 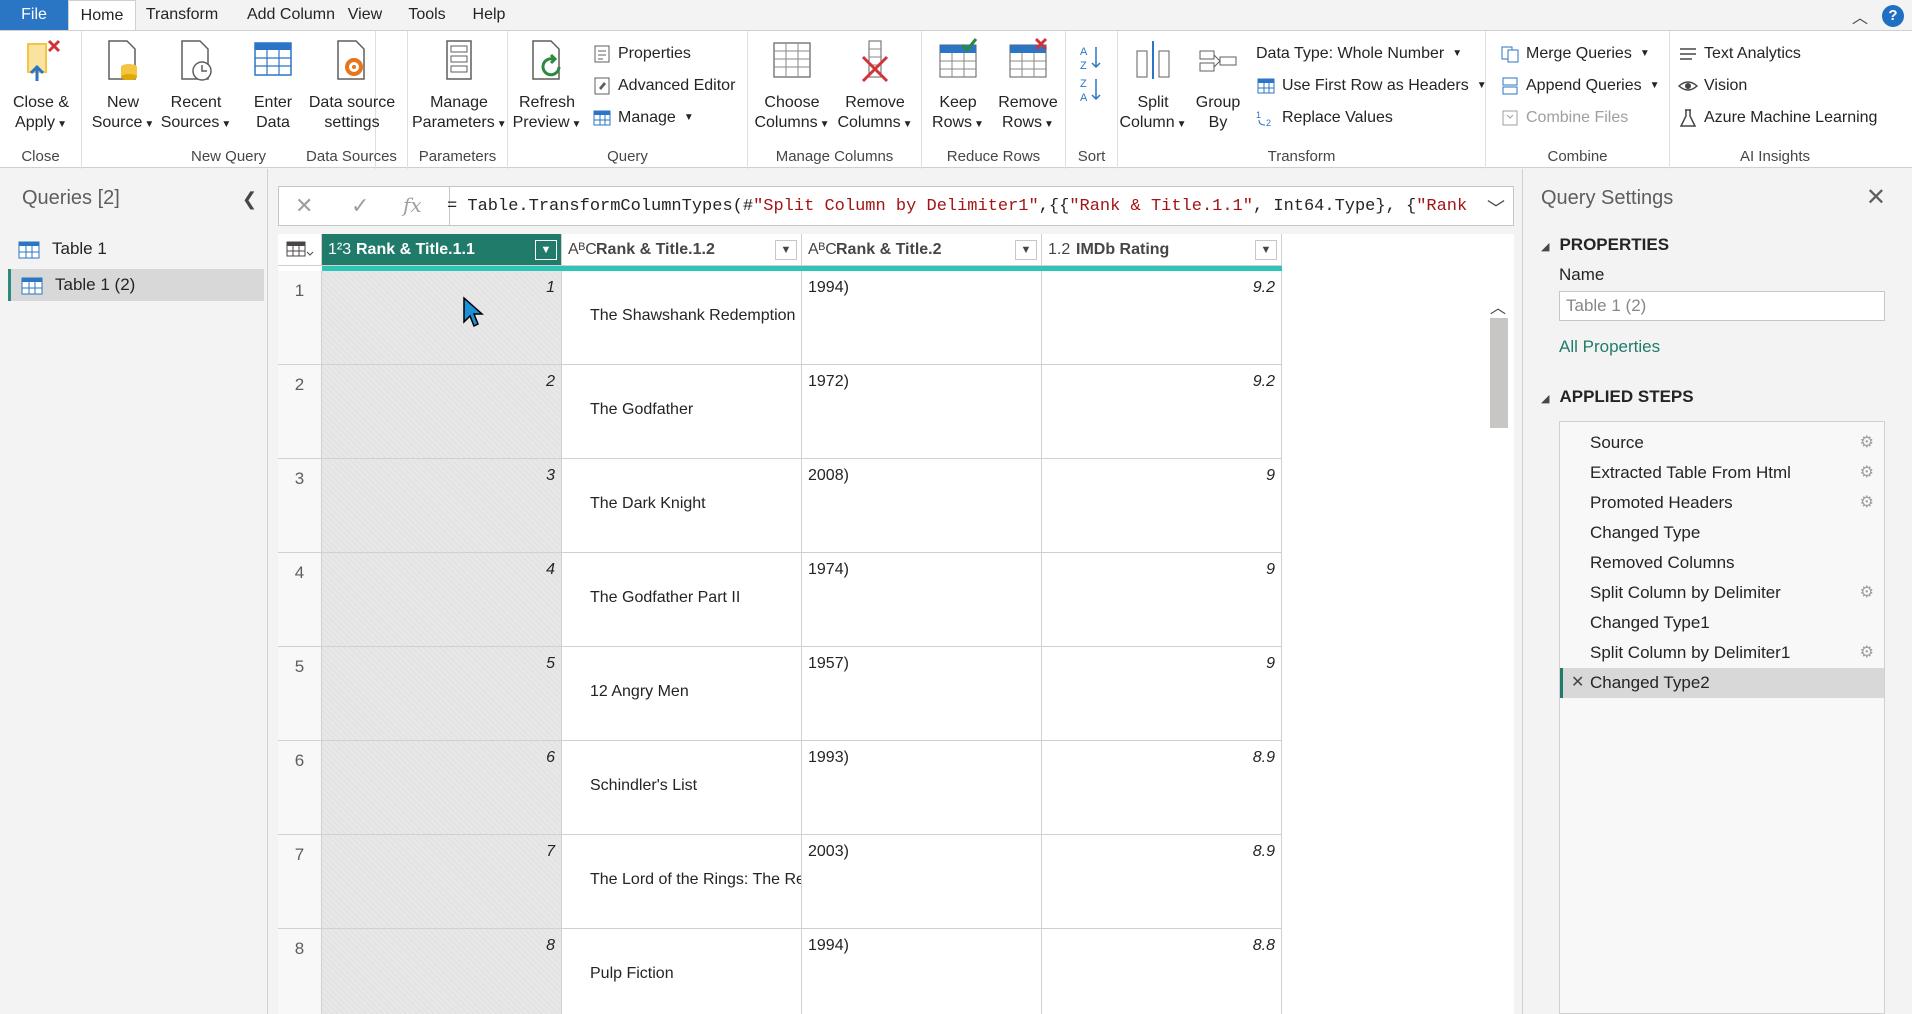 I want to click on column-header-rank: 1²3 Rank & Title.1.1 ▼, so click(x=442, y=250).